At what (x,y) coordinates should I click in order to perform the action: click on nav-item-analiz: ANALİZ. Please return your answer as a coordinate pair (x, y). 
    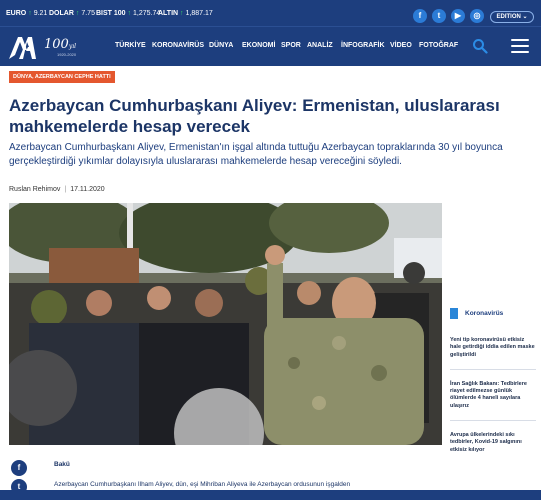
    Looking at the image, I should click on (320, 45).